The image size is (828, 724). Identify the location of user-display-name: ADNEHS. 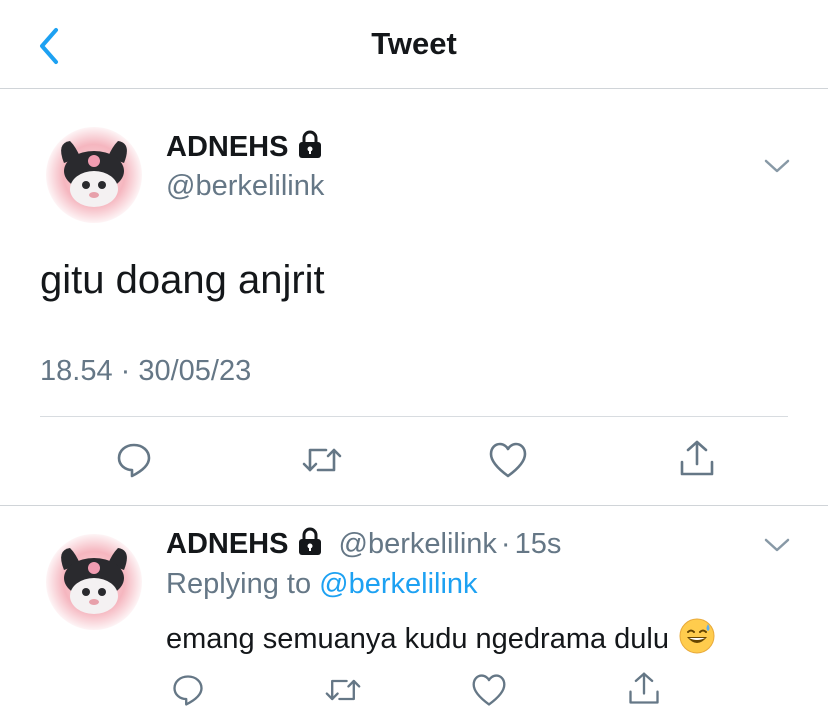
(245, 148).